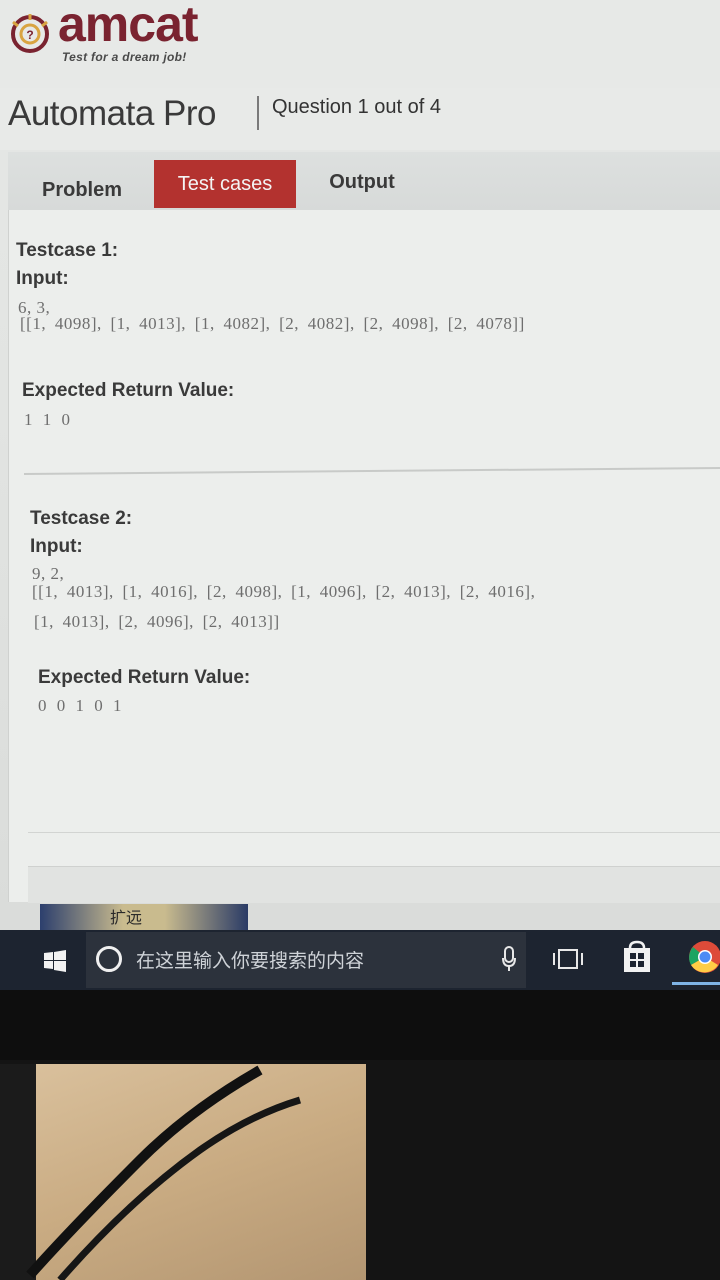 This screenshot has height=1280, width=720. Describe the element at coordinates (374, 832) in the screenshot. I see `panel-bottom-border` at that location.